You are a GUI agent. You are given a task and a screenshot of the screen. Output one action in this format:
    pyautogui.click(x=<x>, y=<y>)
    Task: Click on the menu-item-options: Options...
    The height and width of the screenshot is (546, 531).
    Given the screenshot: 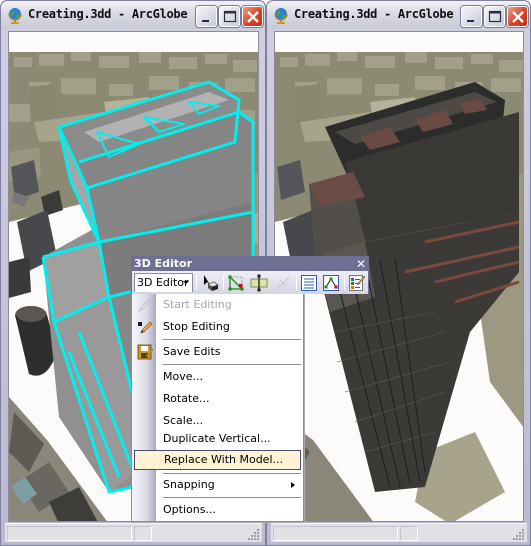 What is the action you would take?
    pyautogui.click(x=217, y=510)
    